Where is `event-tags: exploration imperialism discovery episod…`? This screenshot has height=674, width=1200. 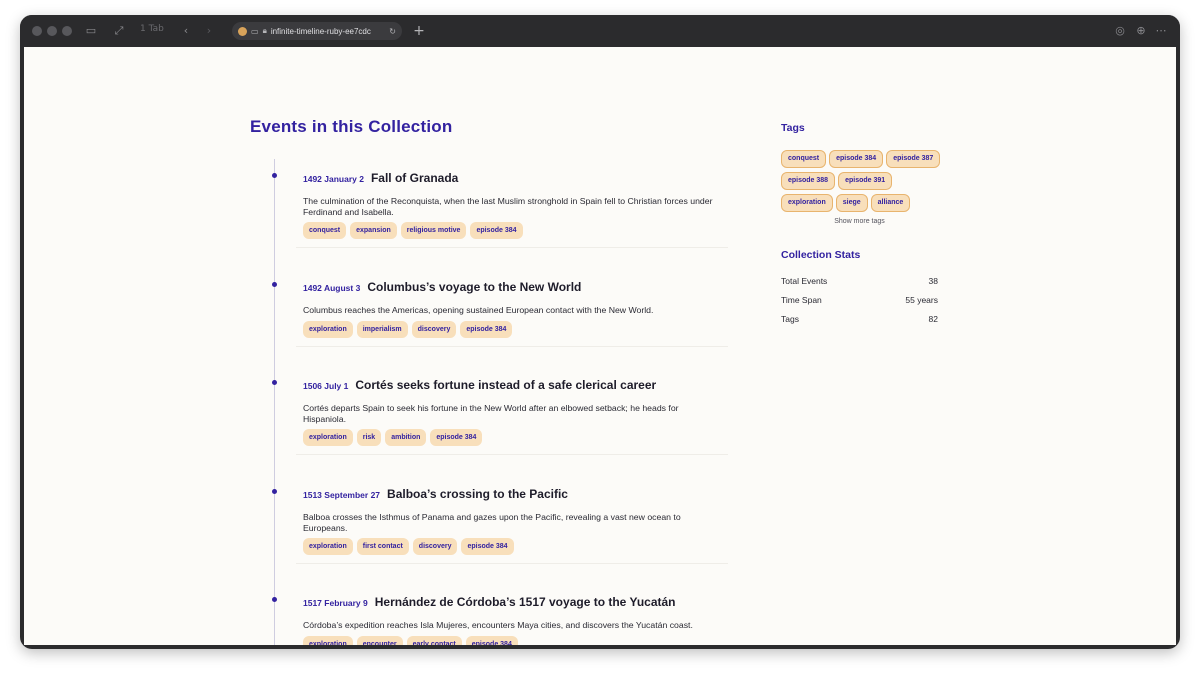 event-tags: exploration imperialism discovery episod… is located at coordinates (512, 329).